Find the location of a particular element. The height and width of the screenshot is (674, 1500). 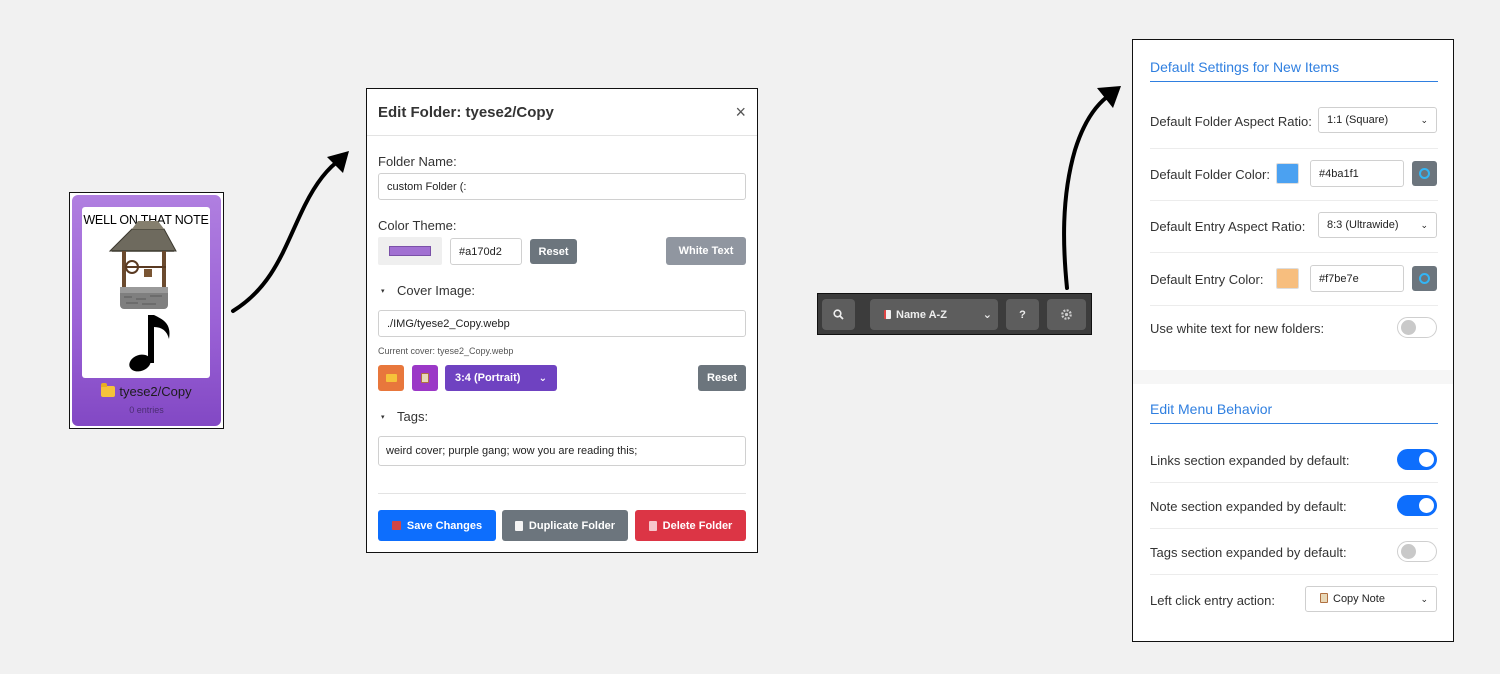

floppy-disk-icon is located at coordinates (396, 525).